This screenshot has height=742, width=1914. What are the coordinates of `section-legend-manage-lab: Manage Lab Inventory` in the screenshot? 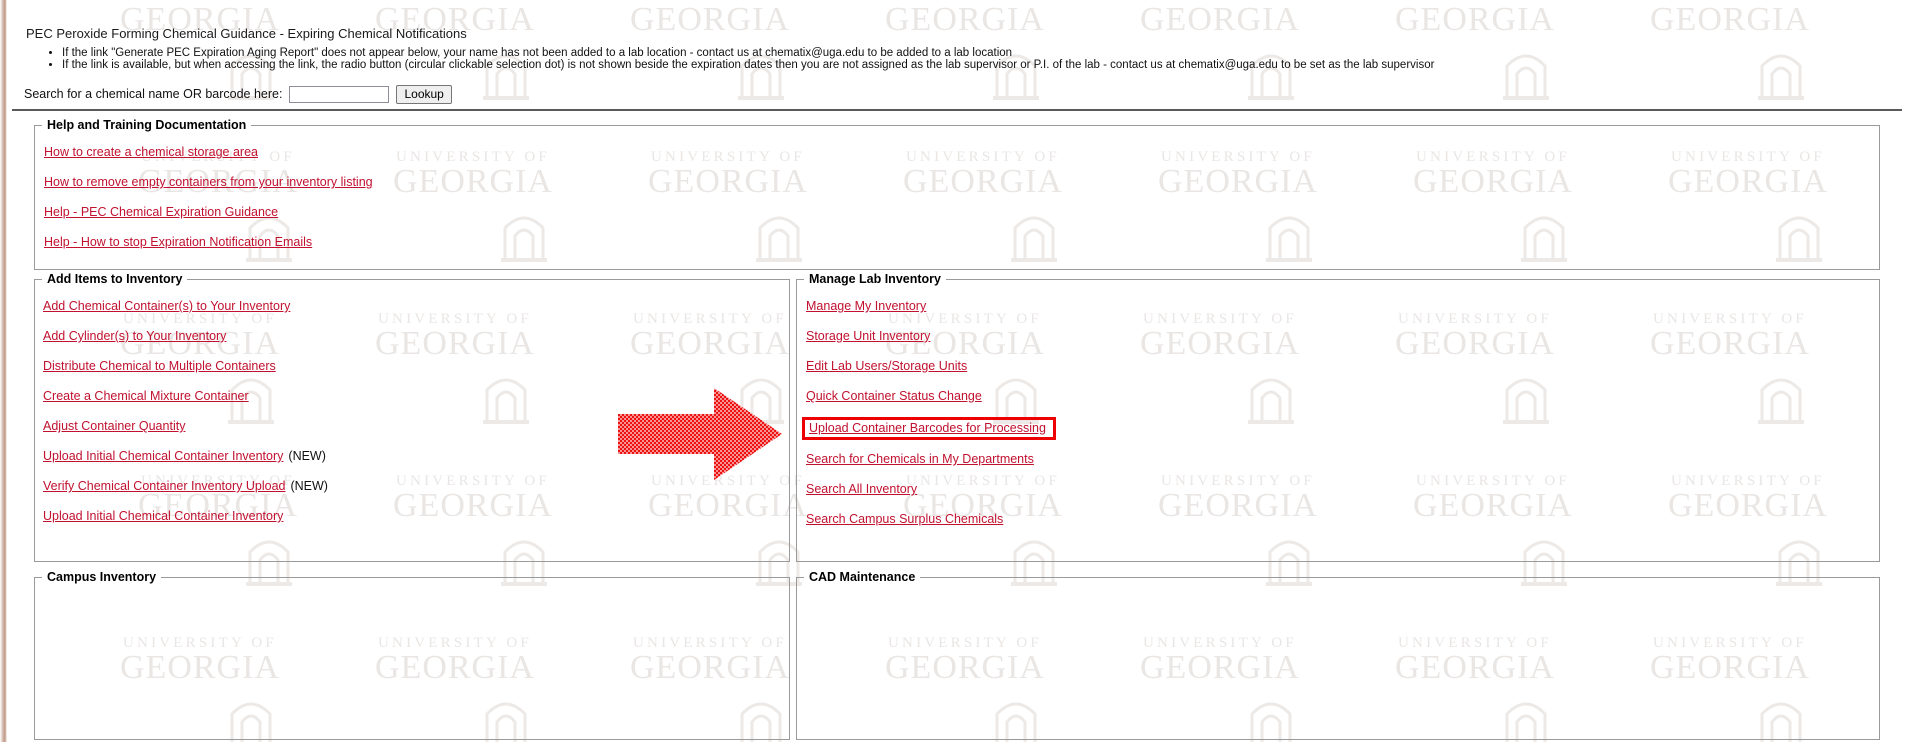 It's located at (875, 279).